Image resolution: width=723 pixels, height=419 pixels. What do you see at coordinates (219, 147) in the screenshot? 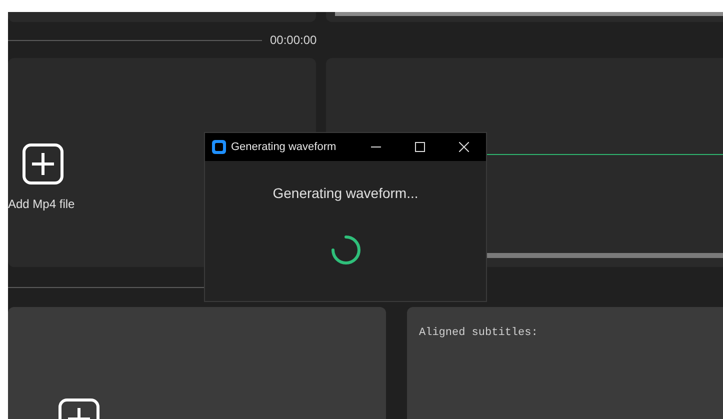
I see `app-icon` at bounding box center [219, 147].